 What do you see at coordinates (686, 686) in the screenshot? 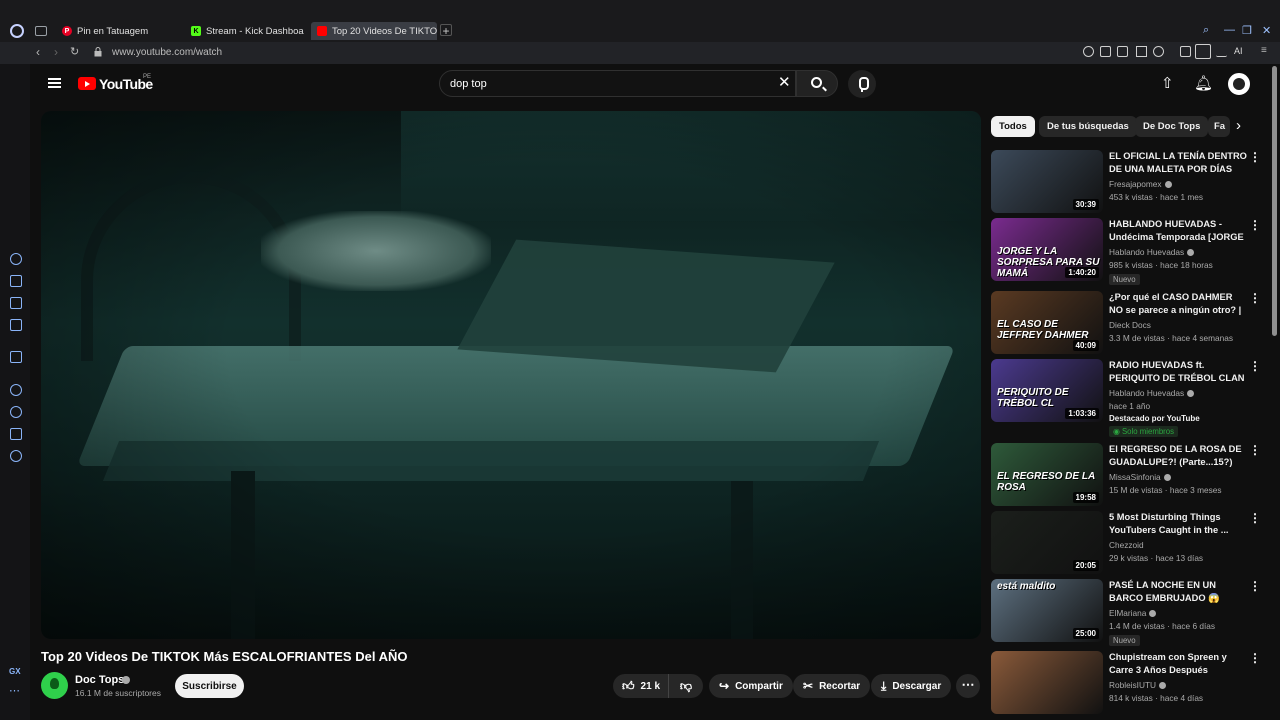
I see `dislike-button: 👎︎` at bounding box center [686, 686].